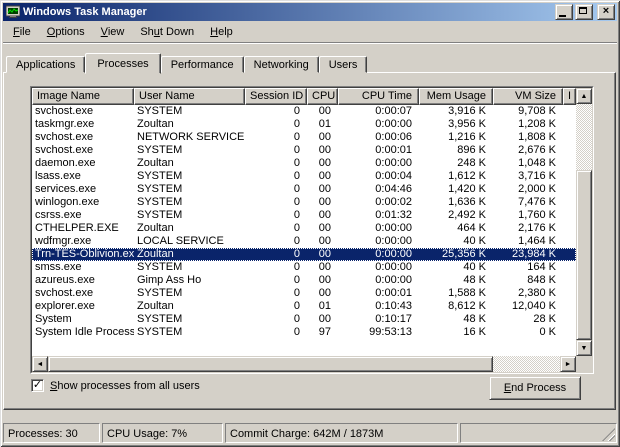 The width and height of the screenshot is (620, 447). I want to click on table-row: lsass.exe SYSTEM 0 00 0:00:04 1,612 K 3,716 K, so click(304, 176).